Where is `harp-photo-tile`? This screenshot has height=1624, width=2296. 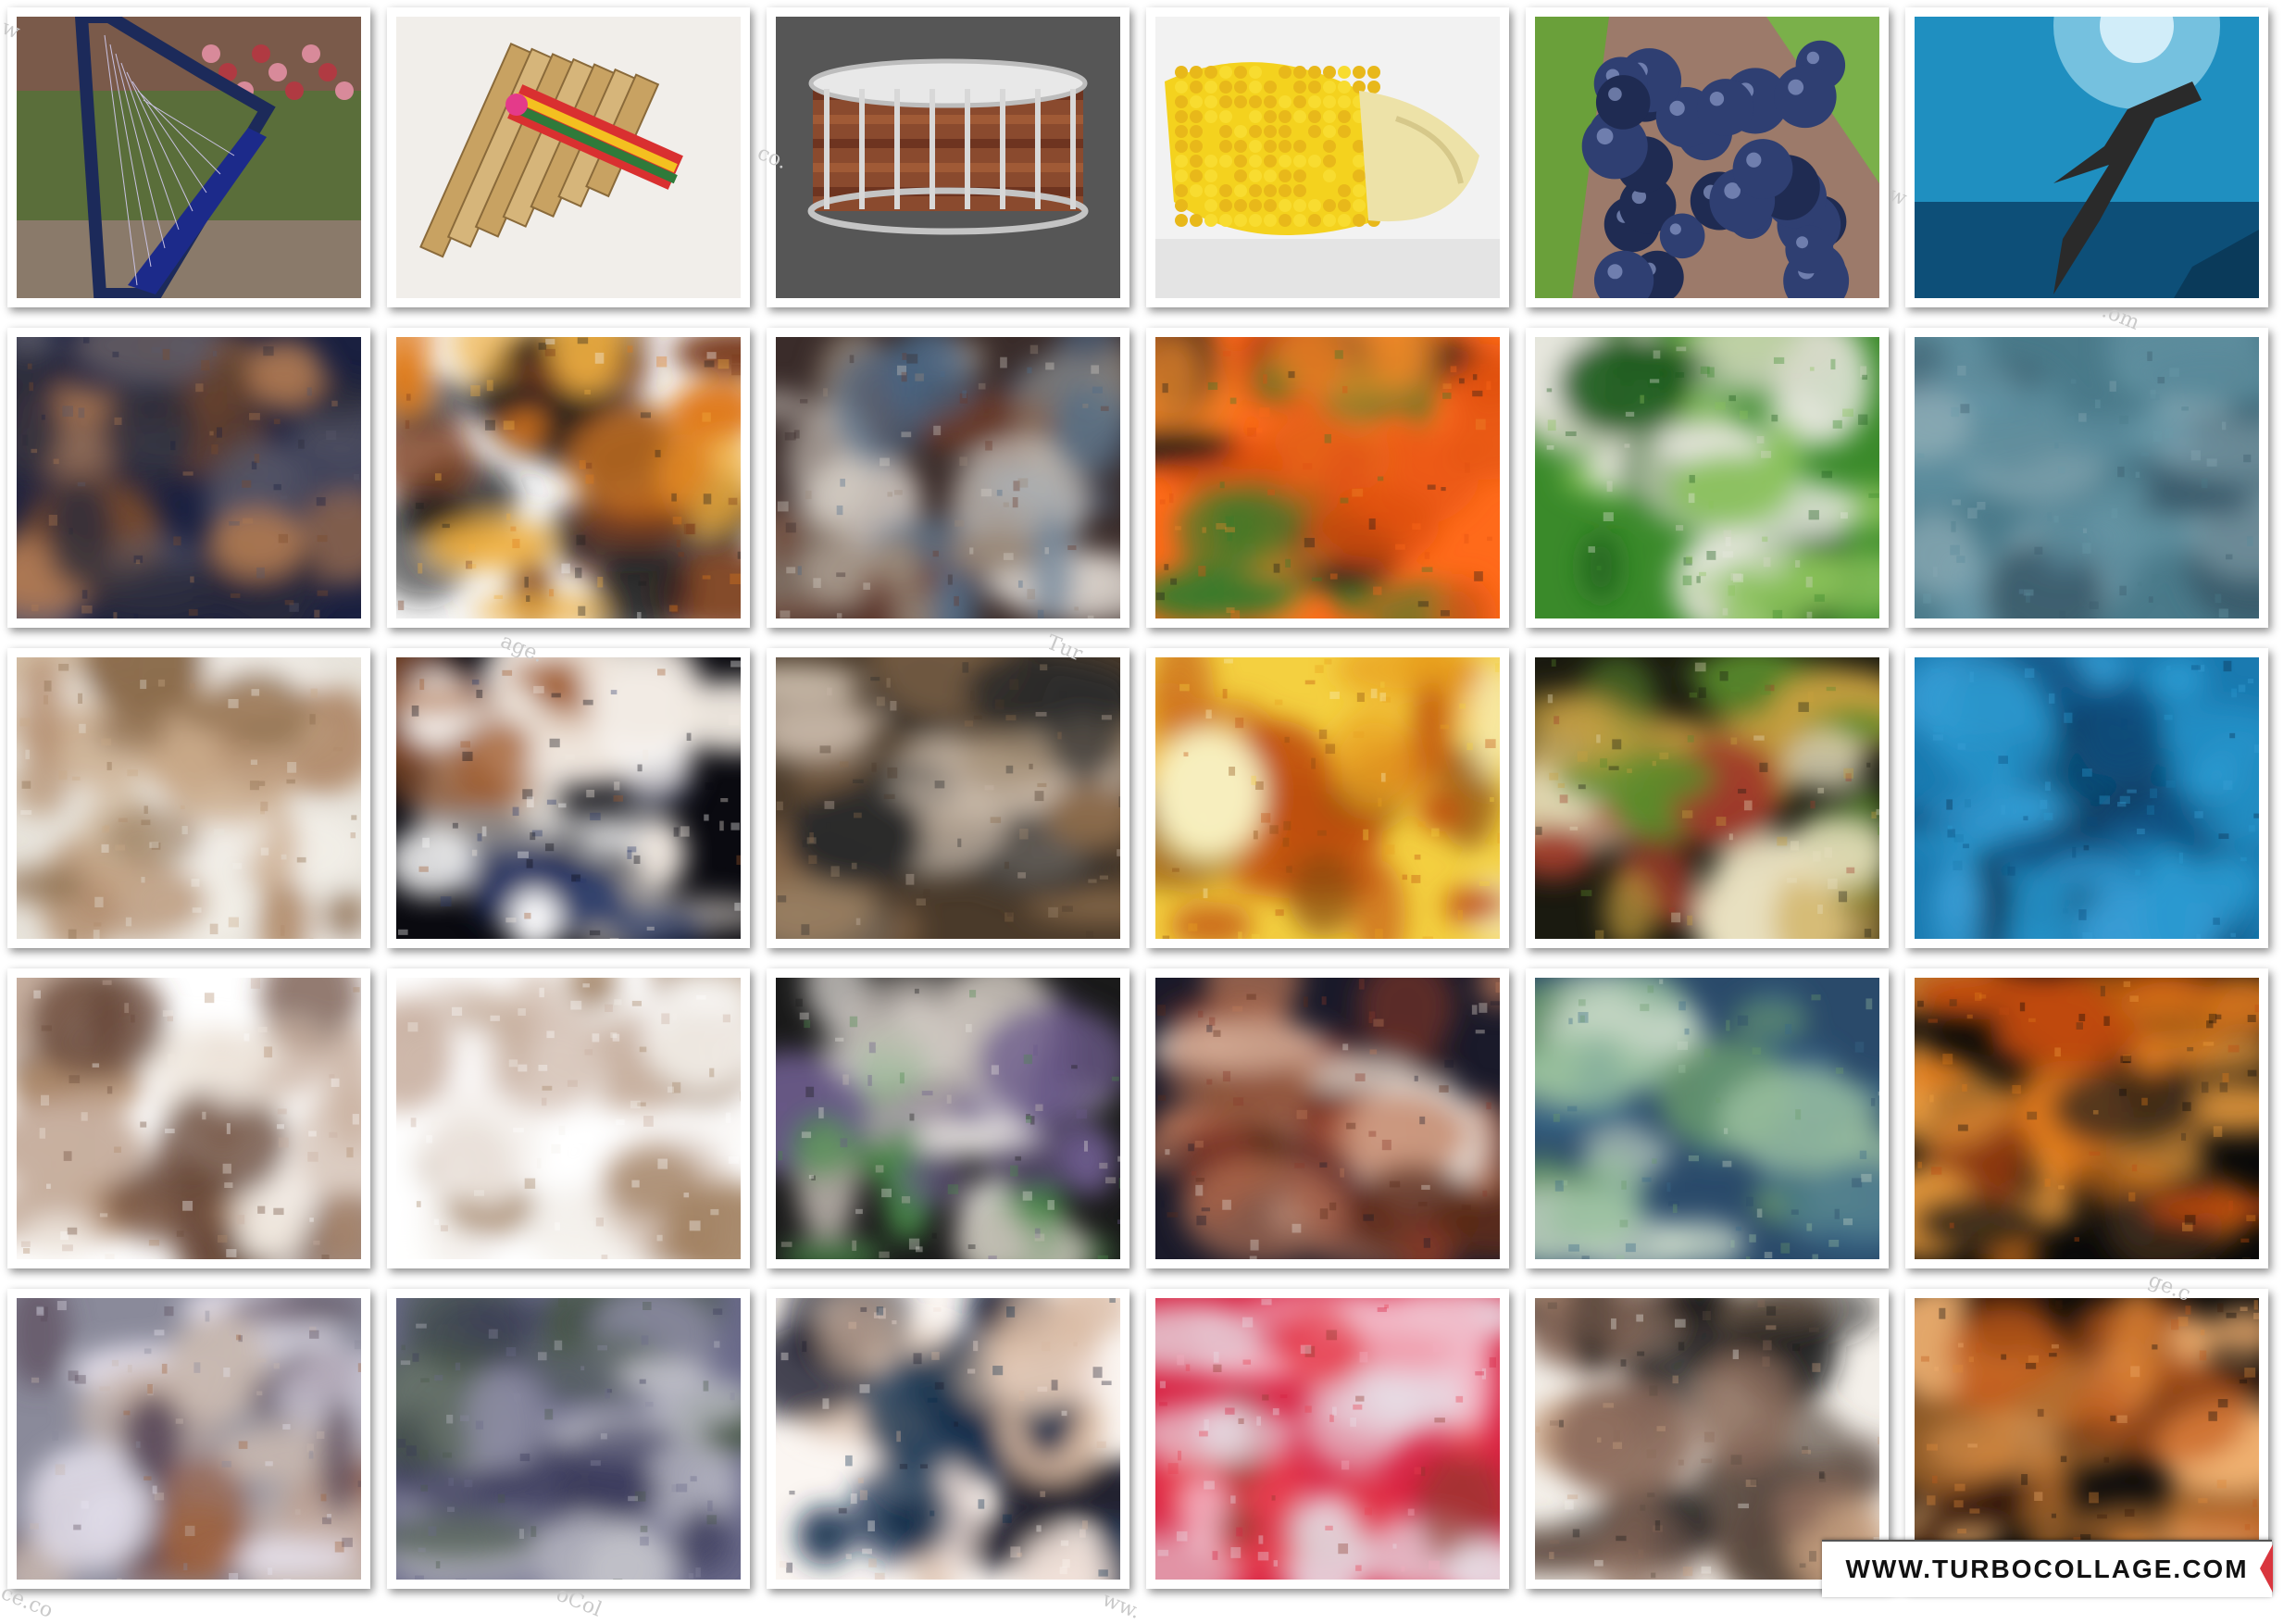 harp-photo-tile is located at coordinates (188, 157).